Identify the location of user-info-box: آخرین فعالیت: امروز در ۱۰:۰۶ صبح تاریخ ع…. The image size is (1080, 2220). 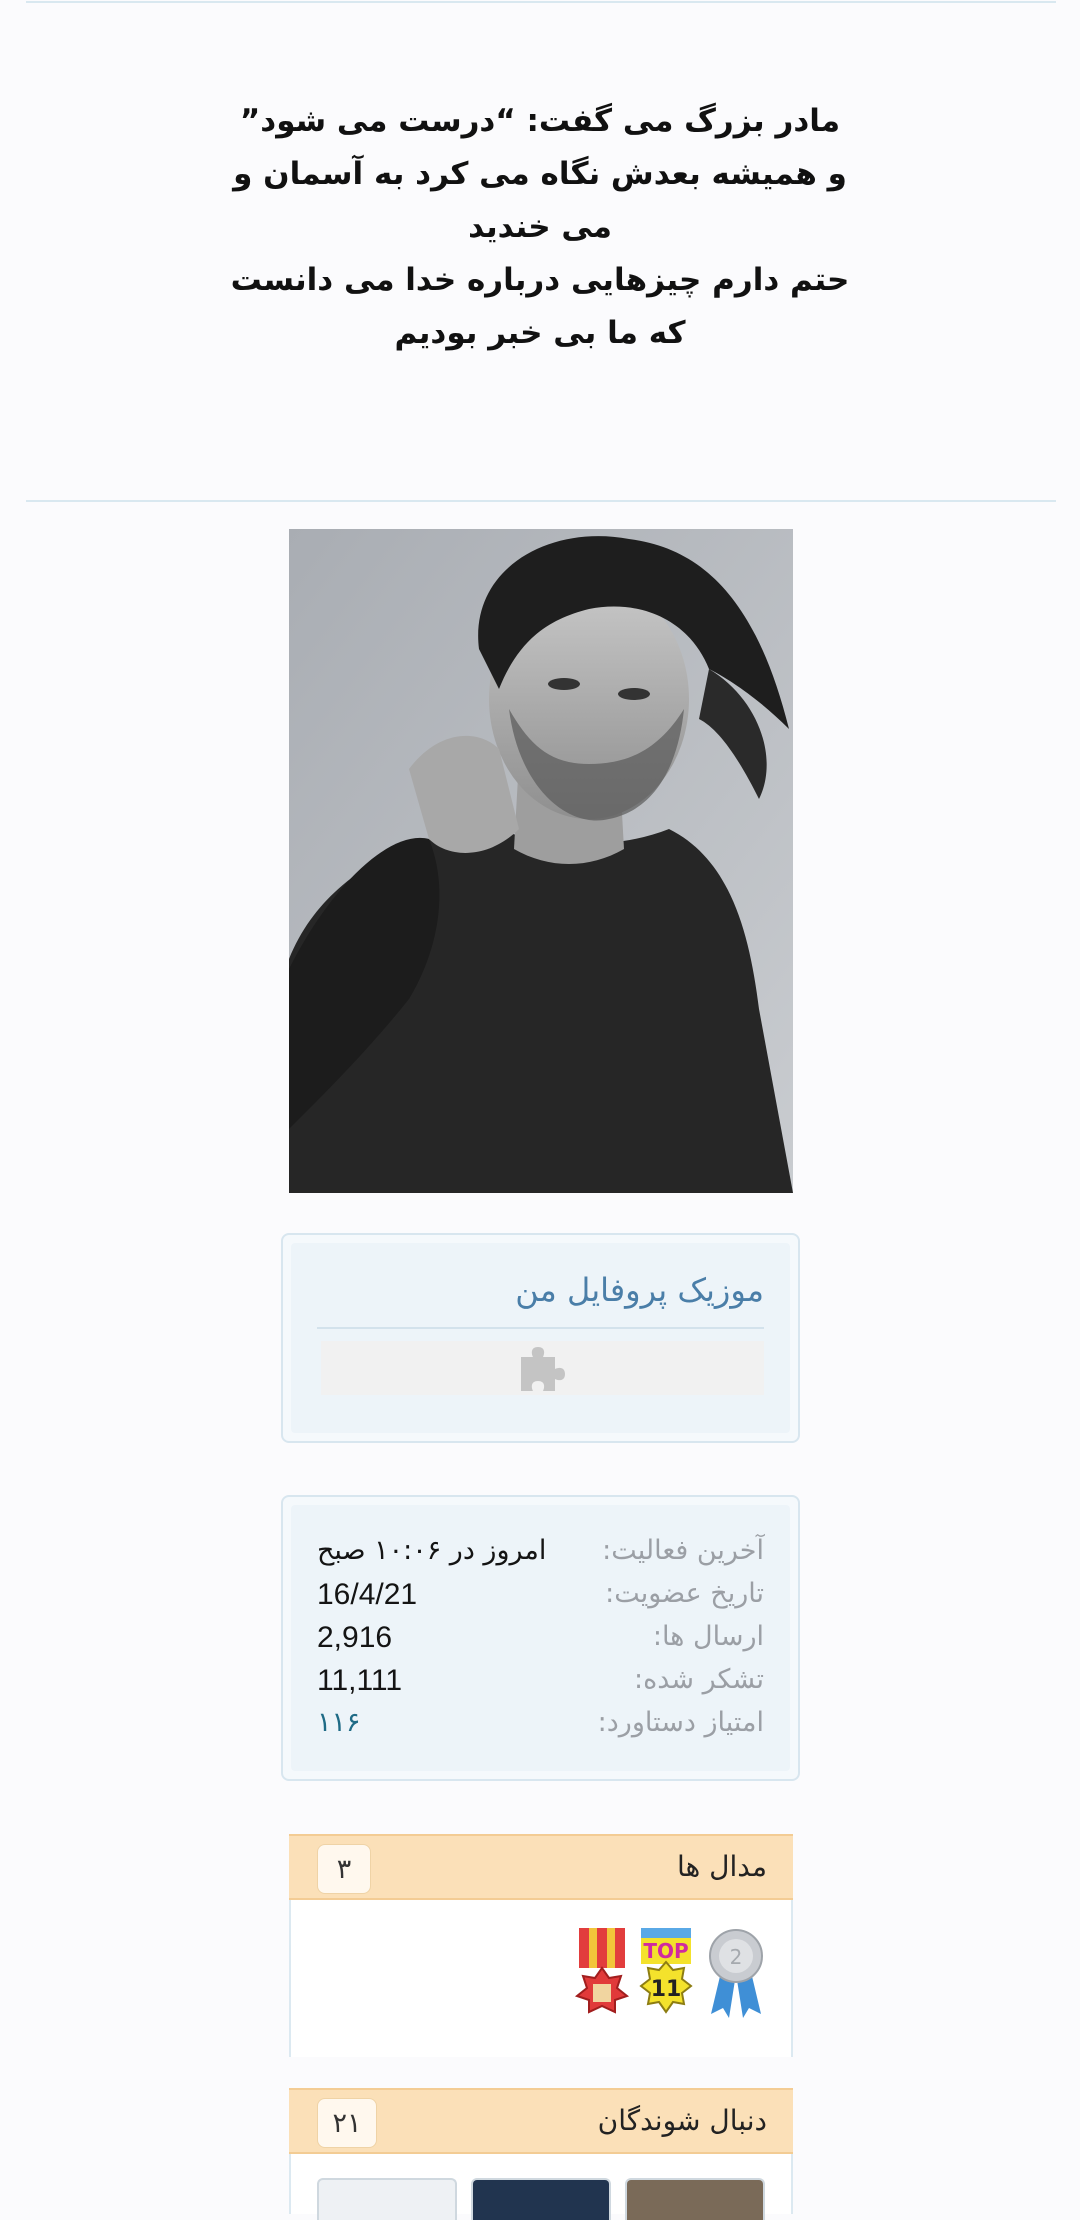
(540, 1638).